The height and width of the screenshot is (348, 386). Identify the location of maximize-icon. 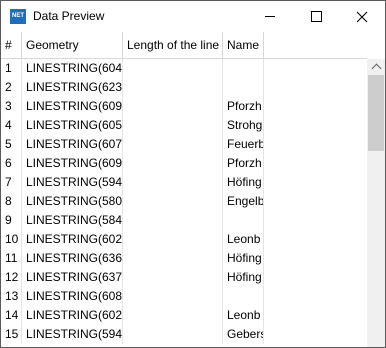
(316, 16).